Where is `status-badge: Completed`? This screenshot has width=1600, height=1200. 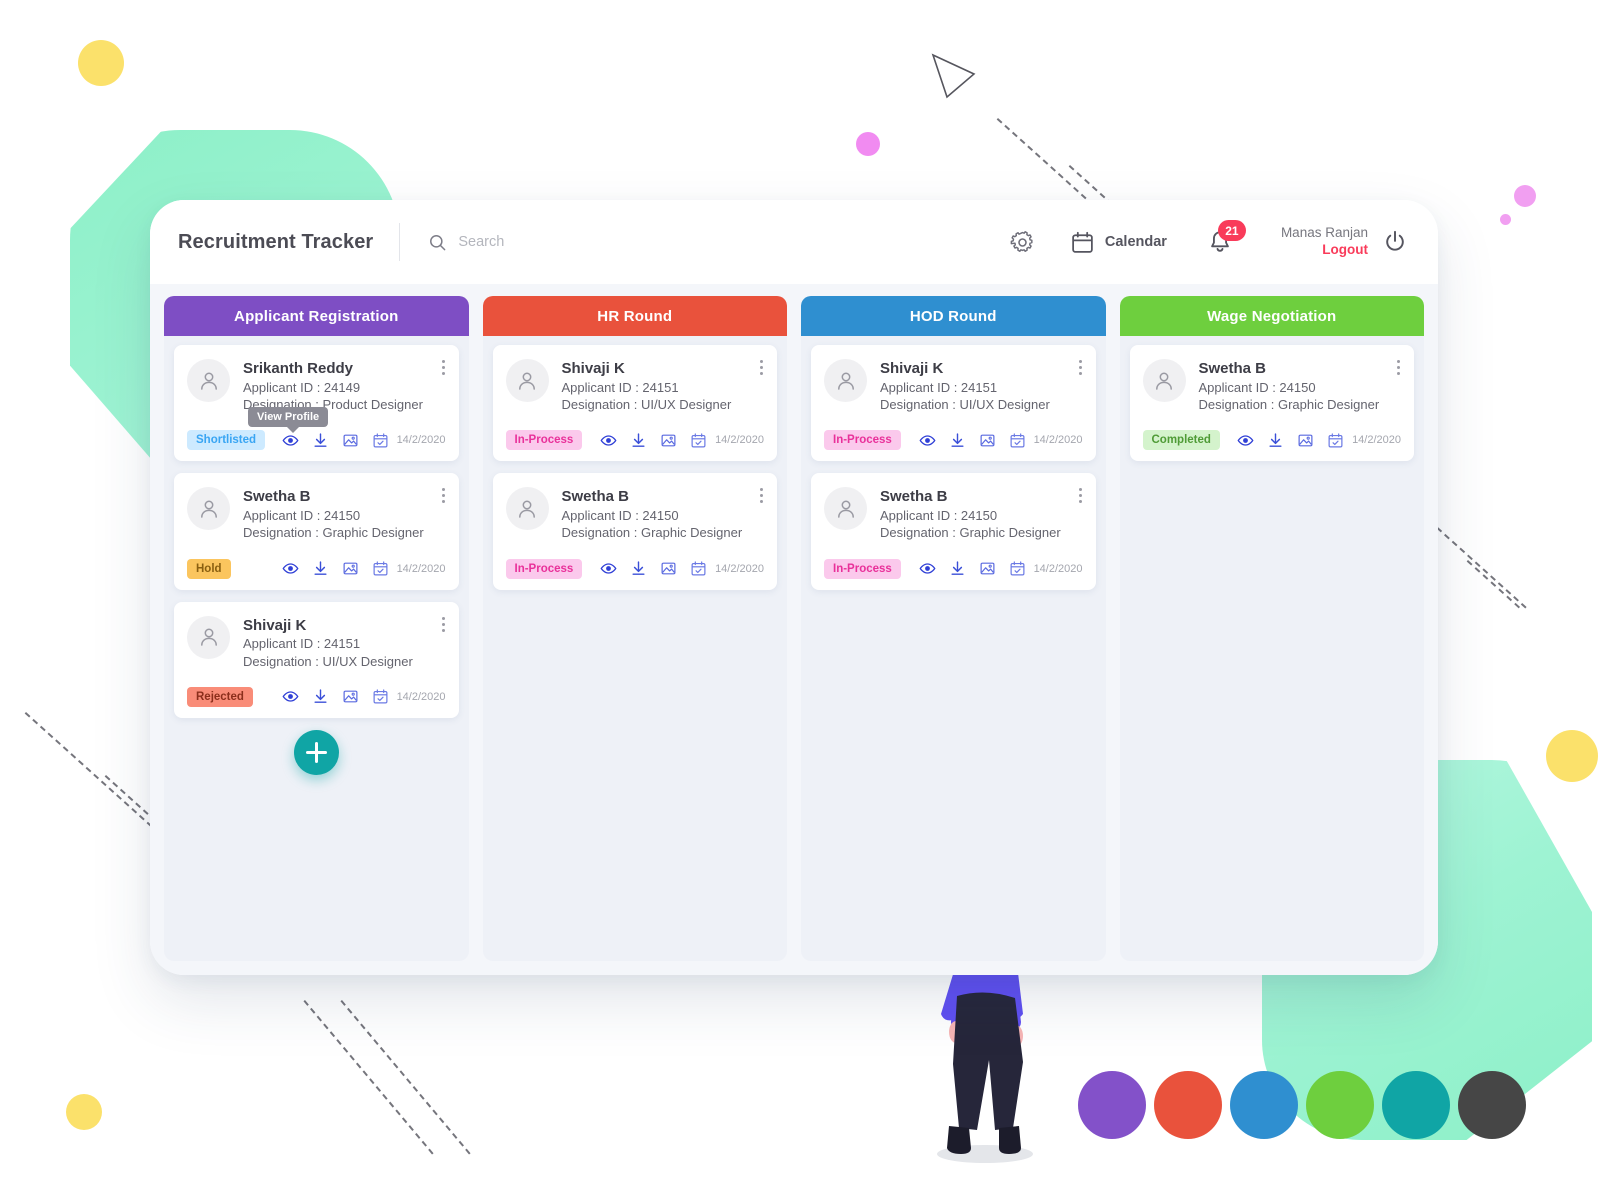 status-badge: Completed is located at coordinates (1181, 440).